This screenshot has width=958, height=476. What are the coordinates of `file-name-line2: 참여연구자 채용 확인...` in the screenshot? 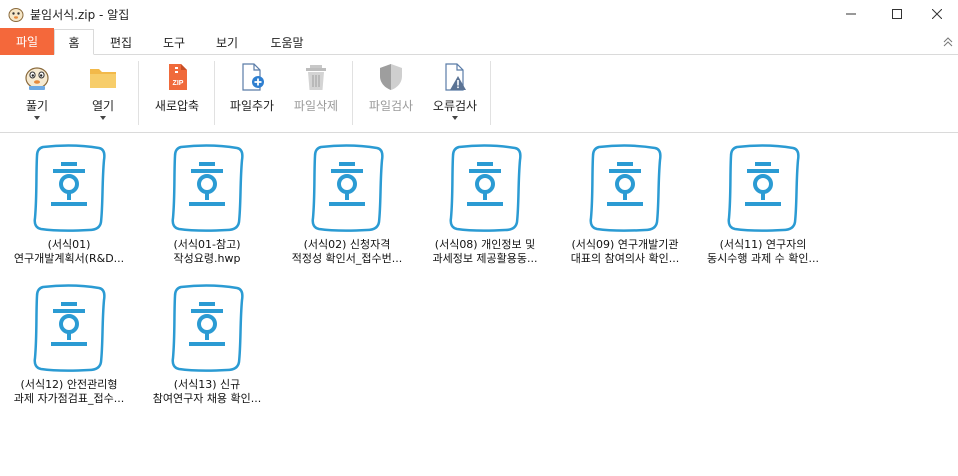 It's located at (207, 398).